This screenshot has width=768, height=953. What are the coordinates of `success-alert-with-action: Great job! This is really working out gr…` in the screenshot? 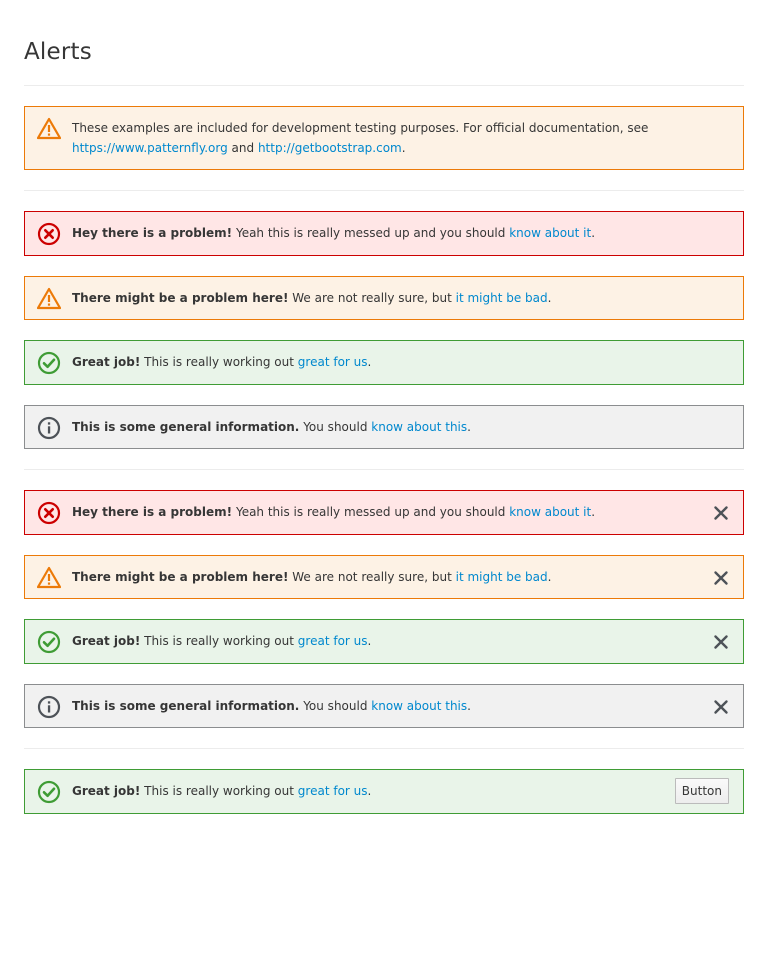 It's located at (384, 791).